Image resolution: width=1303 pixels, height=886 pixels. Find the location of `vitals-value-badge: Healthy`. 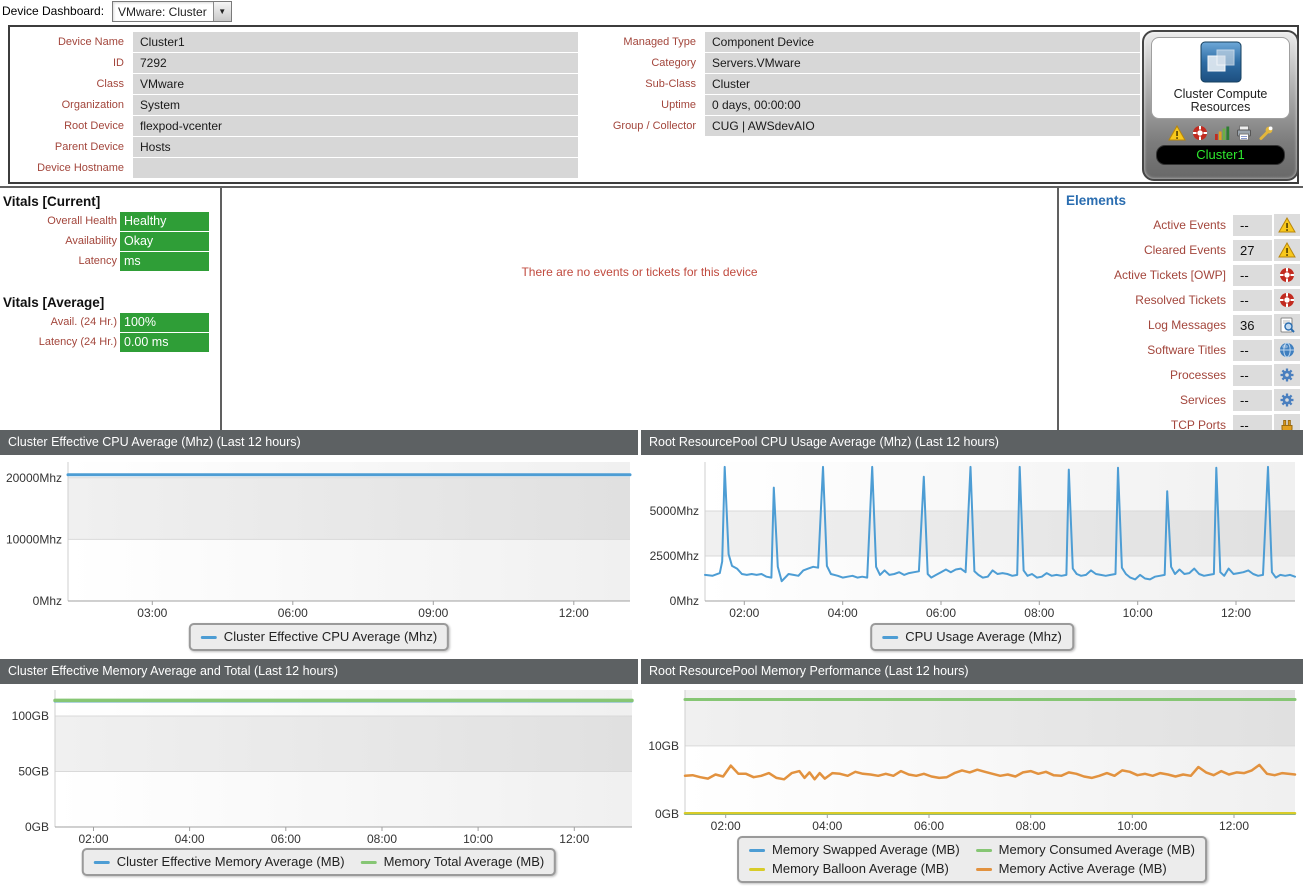

vitals-value-badge: Healthy is located at coordinates (164, 221).